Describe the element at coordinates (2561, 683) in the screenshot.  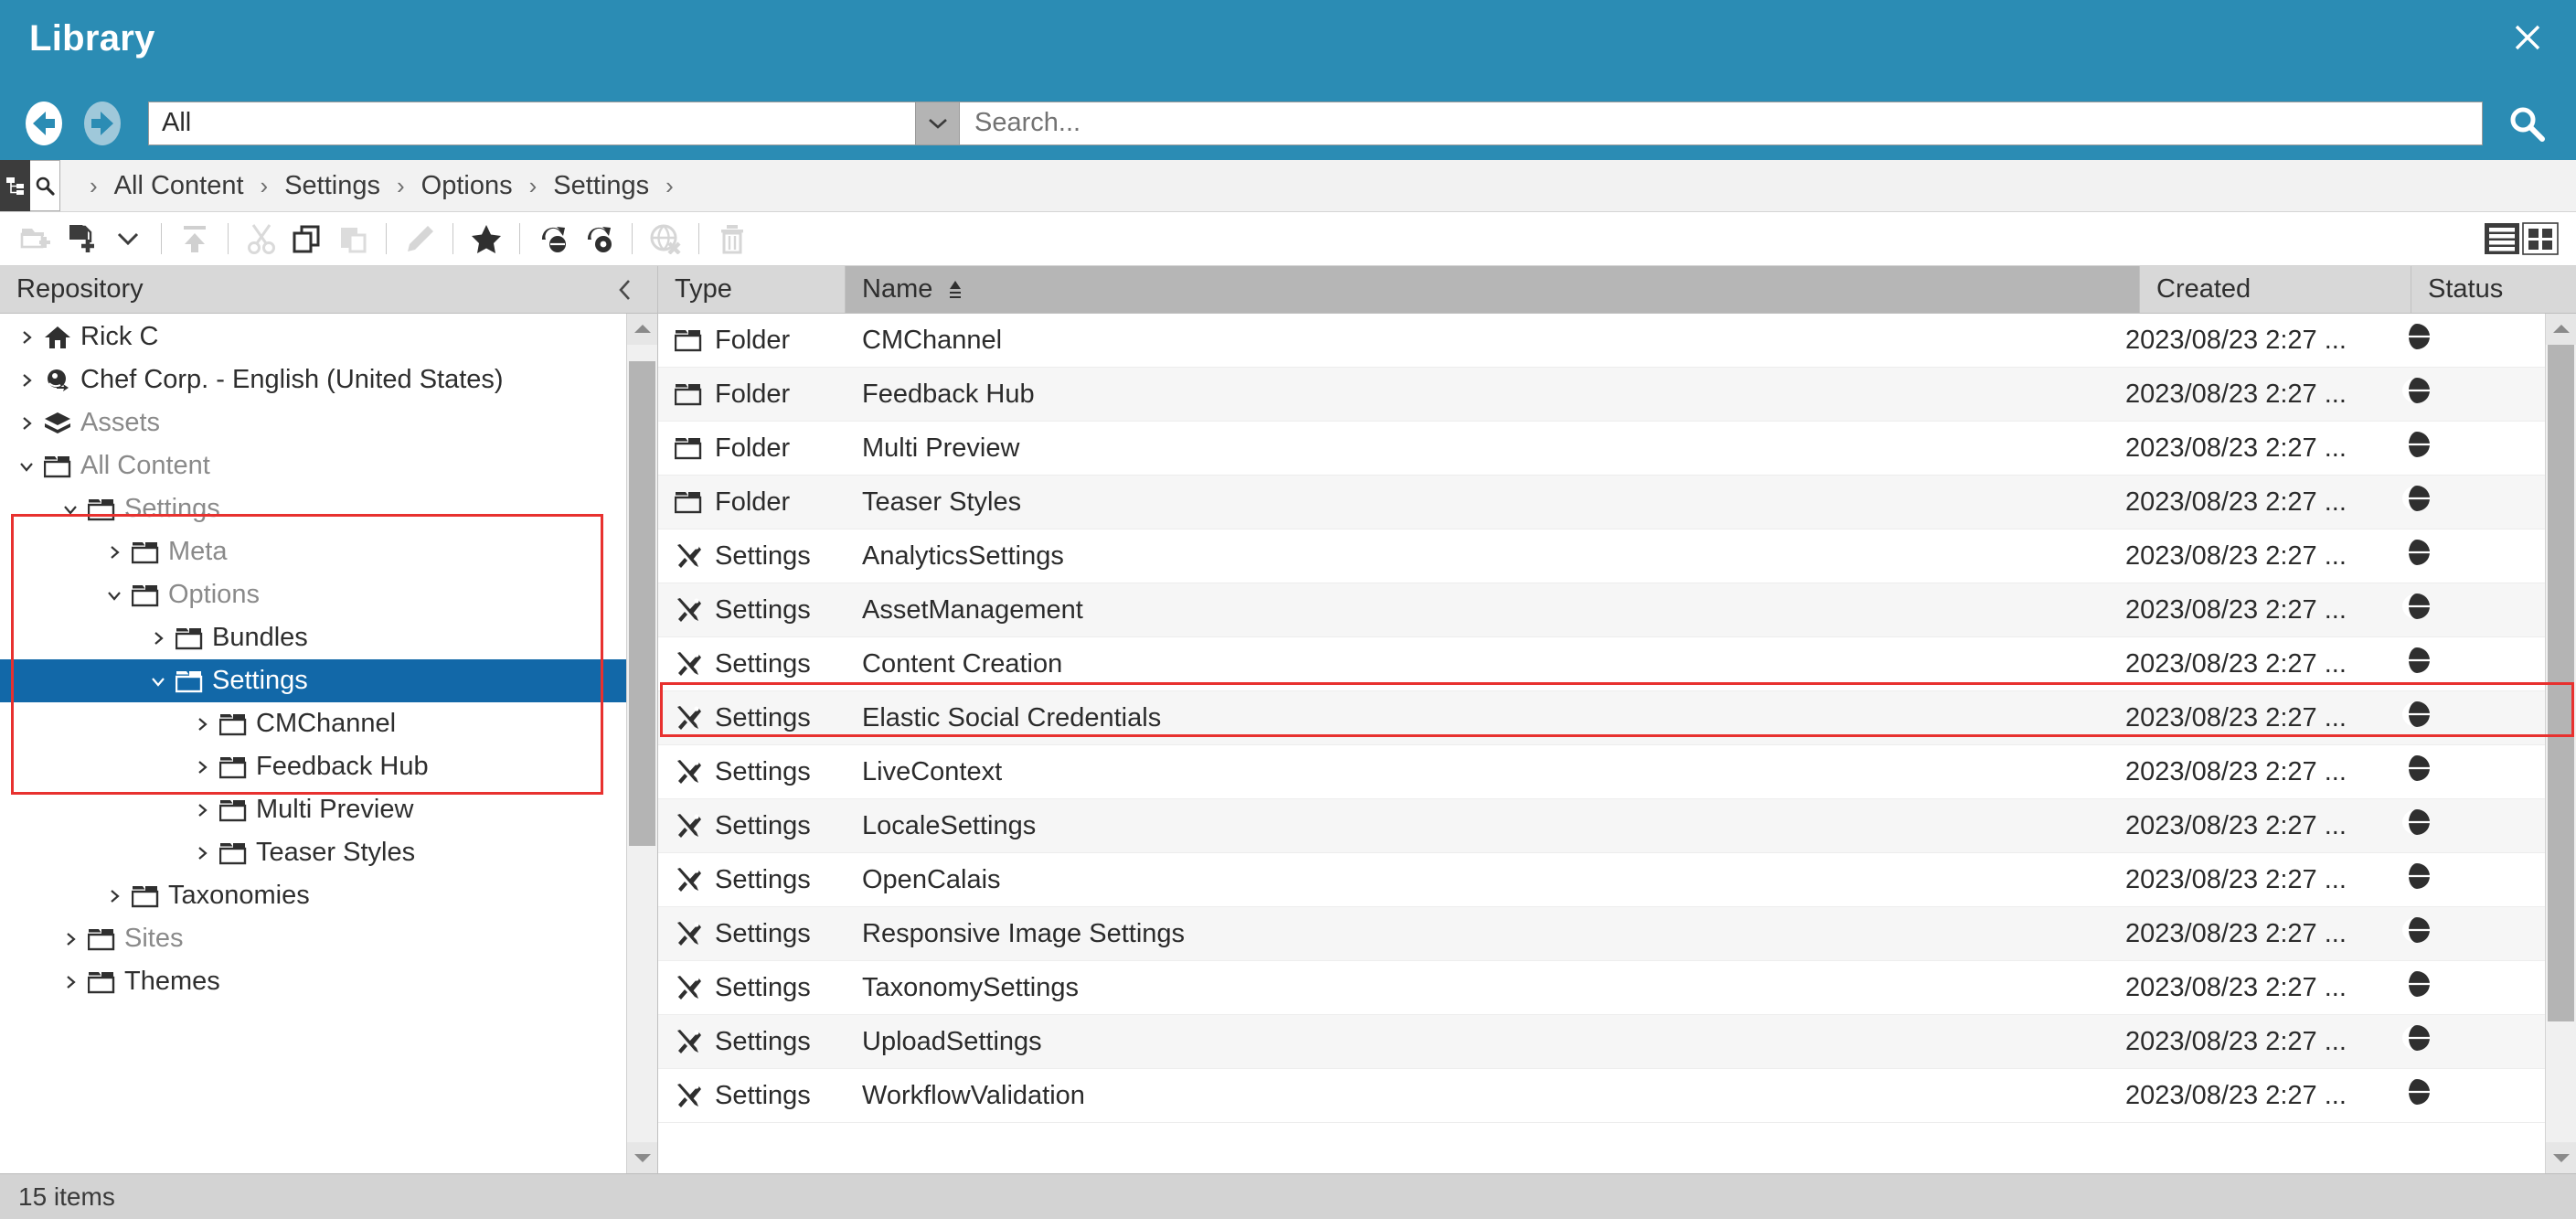
I see `grid-scroll-thumb` at that location.